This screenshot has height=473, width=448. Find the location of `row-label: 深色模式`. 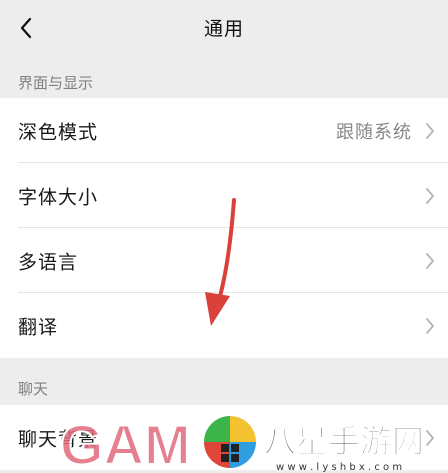

row-label: 深色模式 is located at coordinates (58, 132).